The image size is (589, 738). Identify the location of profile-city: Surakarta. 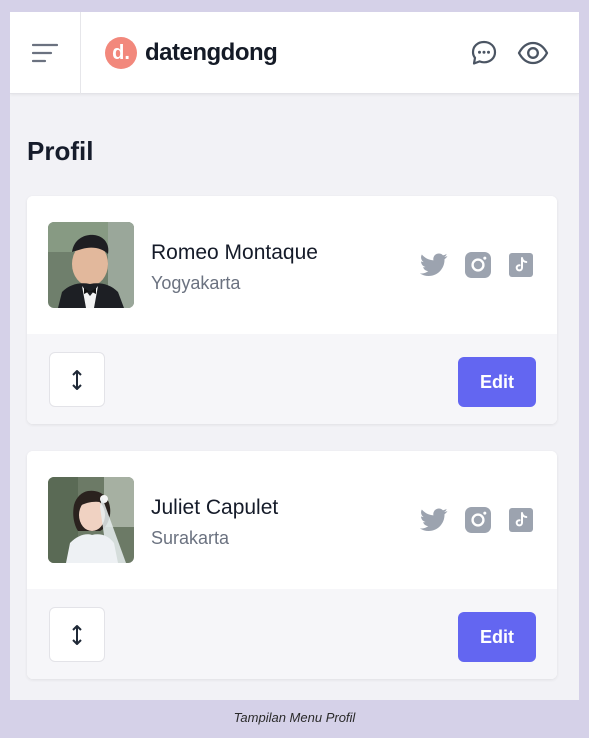
(190, 538).